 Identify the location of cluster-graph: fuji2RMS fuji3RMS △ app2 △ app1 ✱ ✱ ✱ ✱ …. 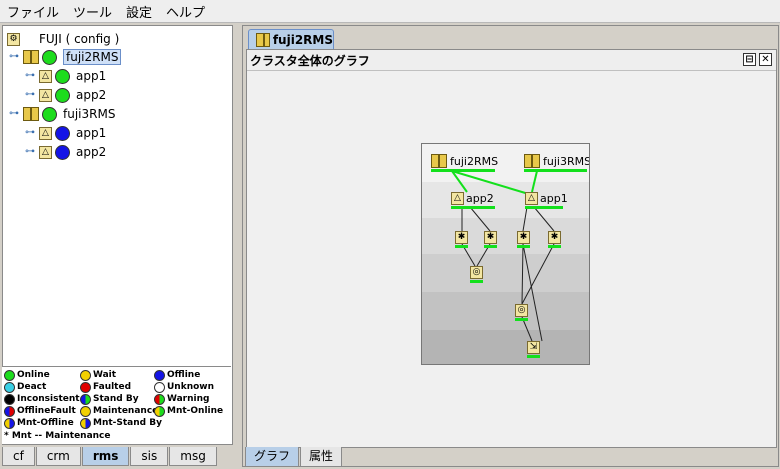
(505, 254).